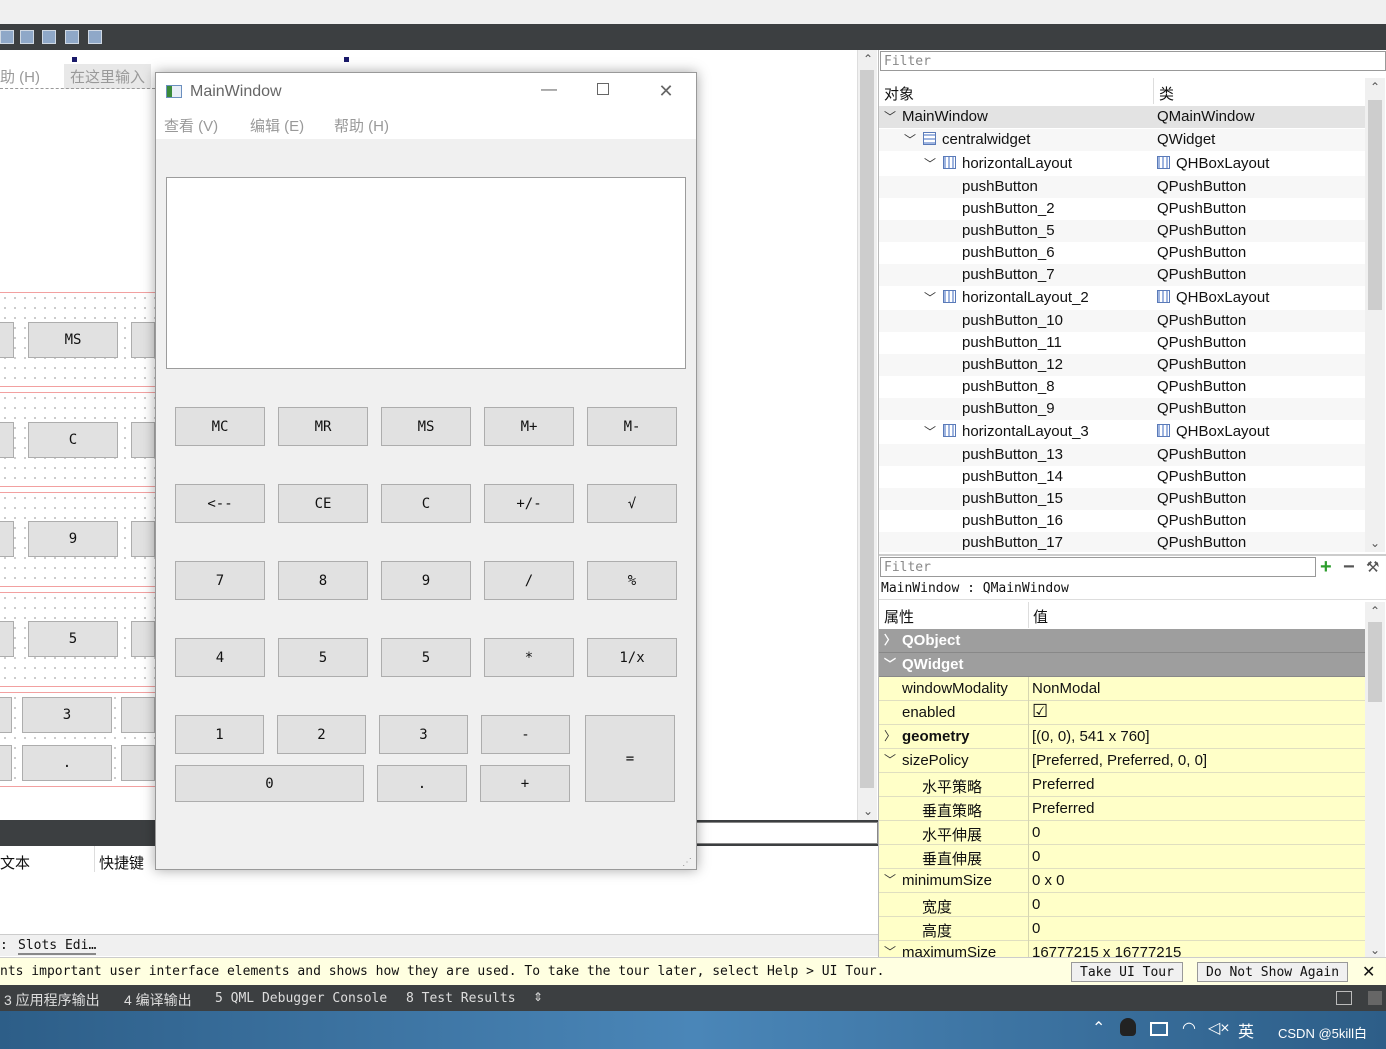 Image resolution: width=1386 pixels, height=1049 pixels. I want to click on property-row: ﹀ maximumSize 16777215 x 16777215, so click(1122, 949).